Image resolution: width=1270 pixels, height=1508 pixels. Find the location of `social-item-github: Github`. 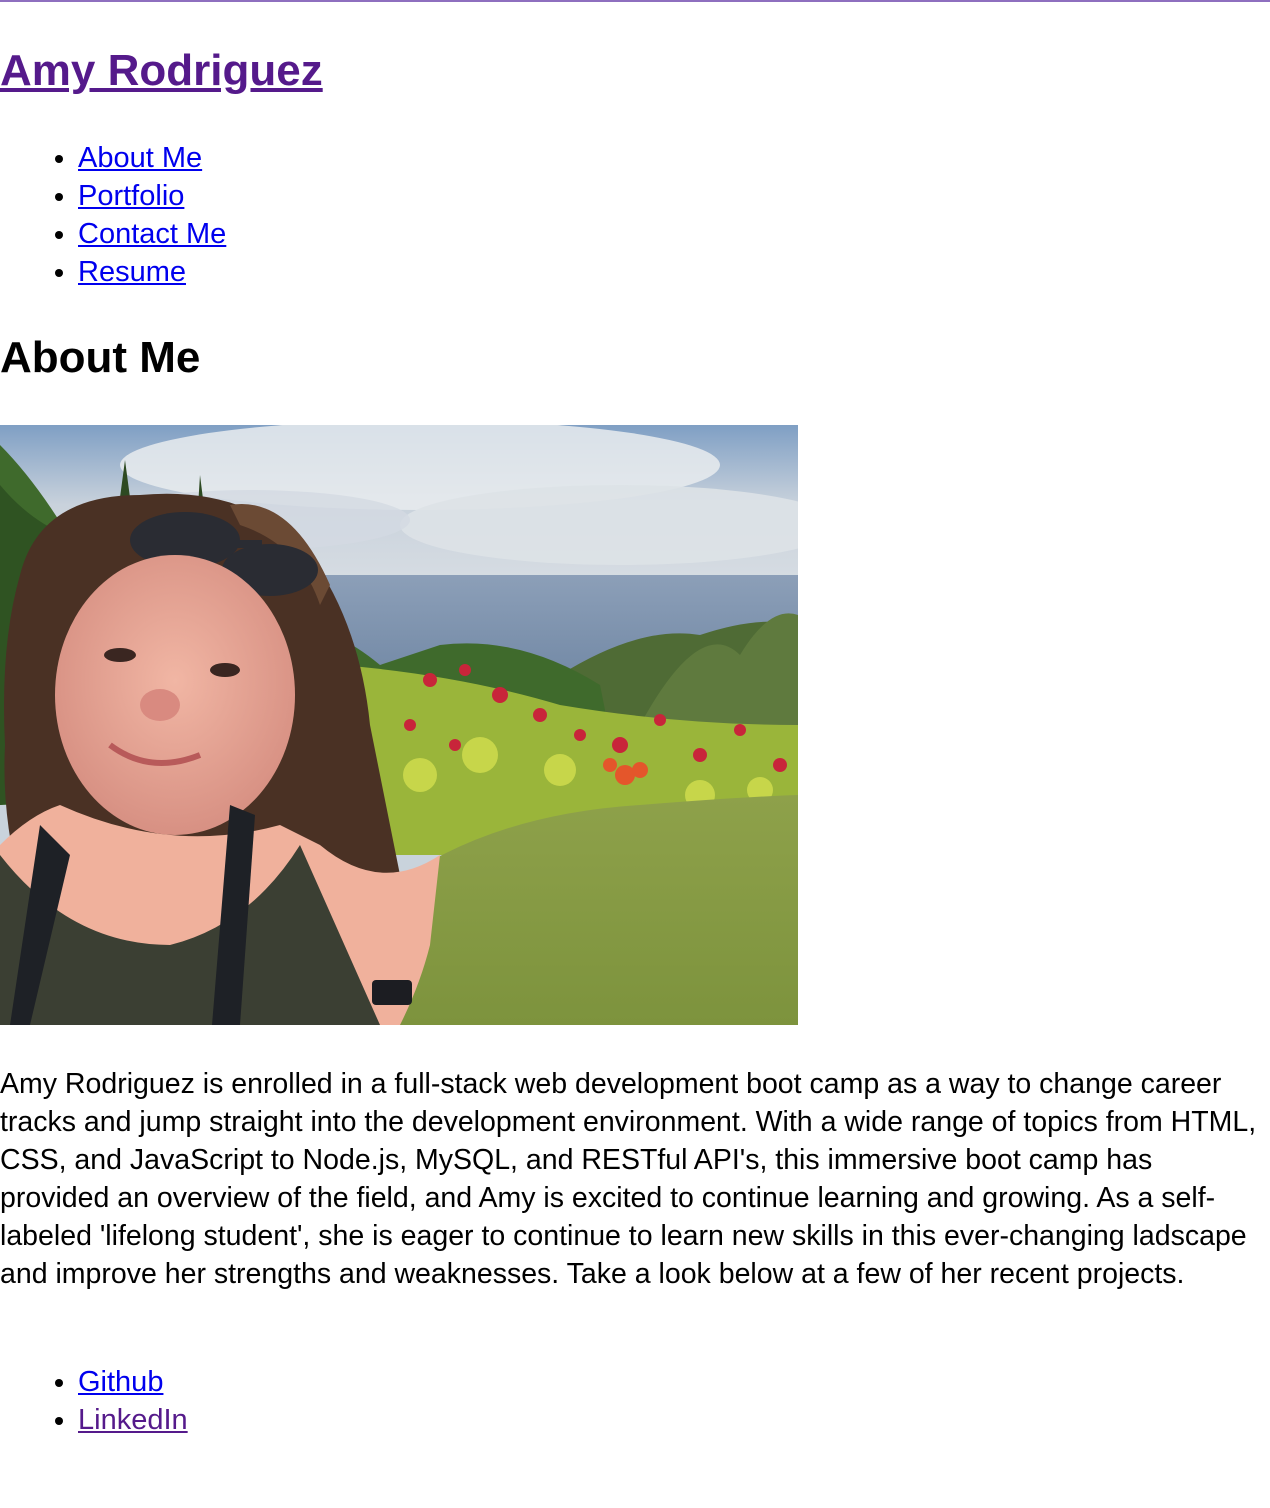

social-item-github: Github is located at coordinates (528, 1382).